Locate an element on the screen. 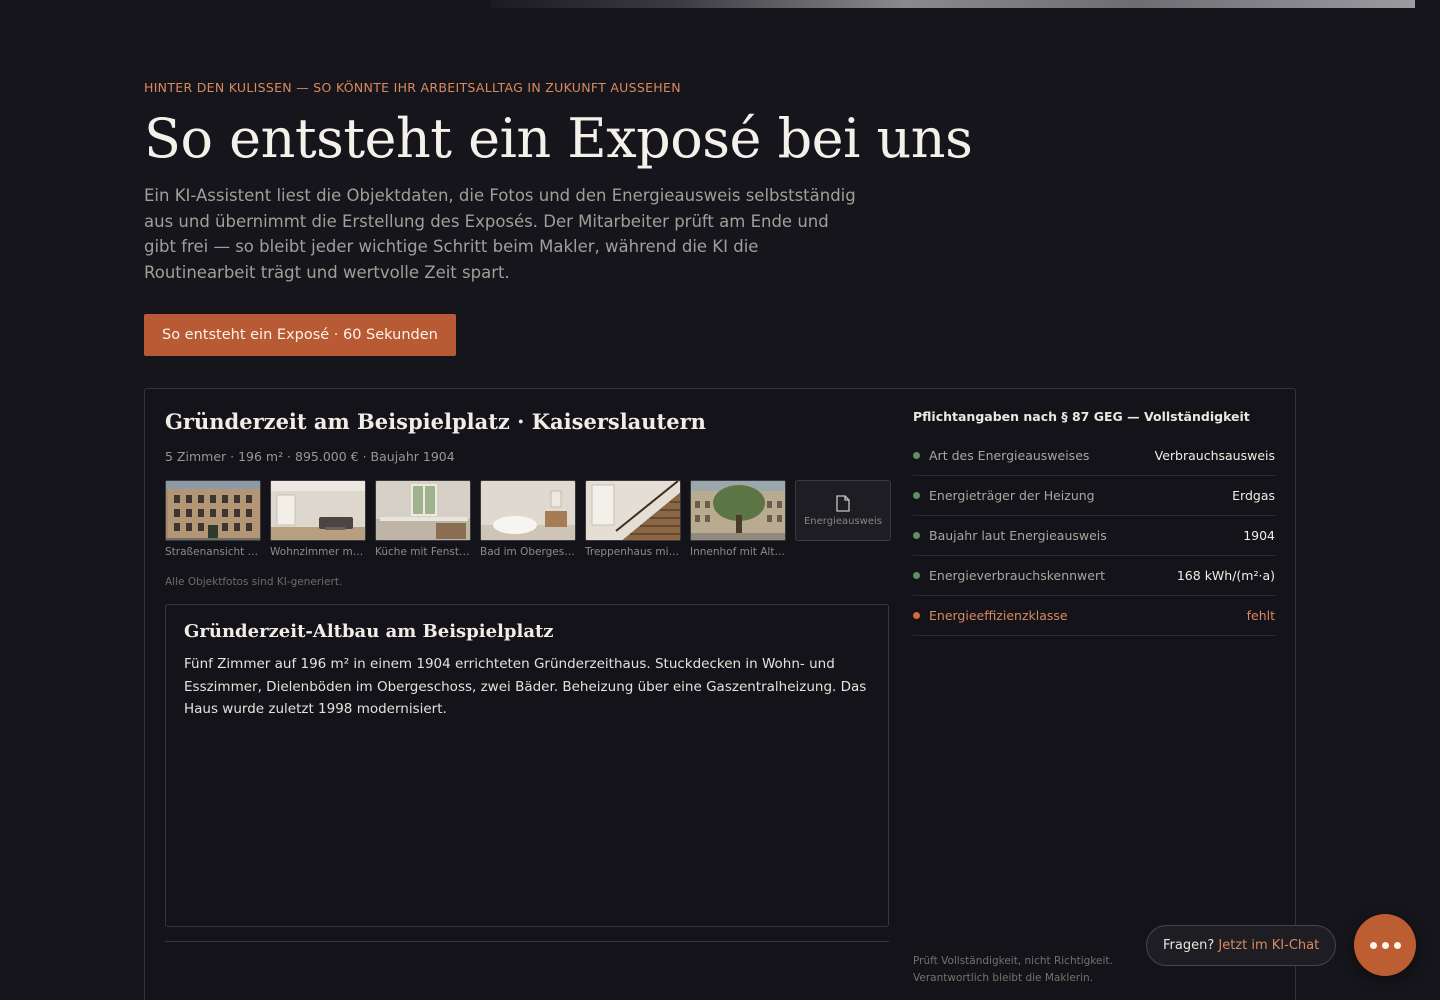 This screenshot has height=1000, width=1440. ai-photo-note: Alle Objektfotos sind KI-generiert. is located at coordinates (254, 582).